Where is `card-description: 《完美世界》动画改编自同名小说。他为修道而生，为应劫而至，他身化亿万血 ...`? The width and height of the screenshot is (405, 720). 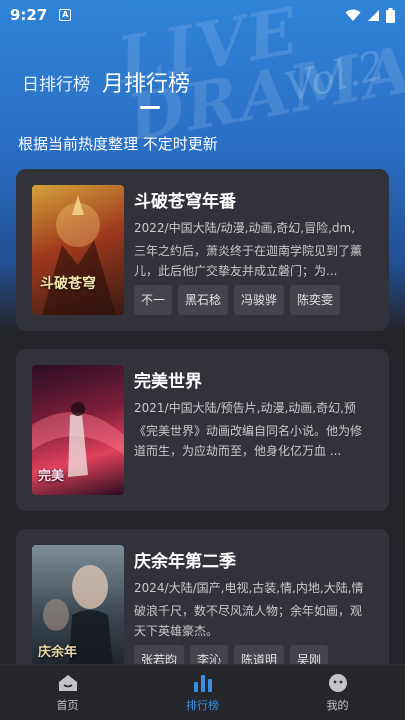 card-description: 《完美世界》动画改编自同名小说。他为修道而生，为应劫而至，他身化亿万血 ... is located at coordinates (248, 441).